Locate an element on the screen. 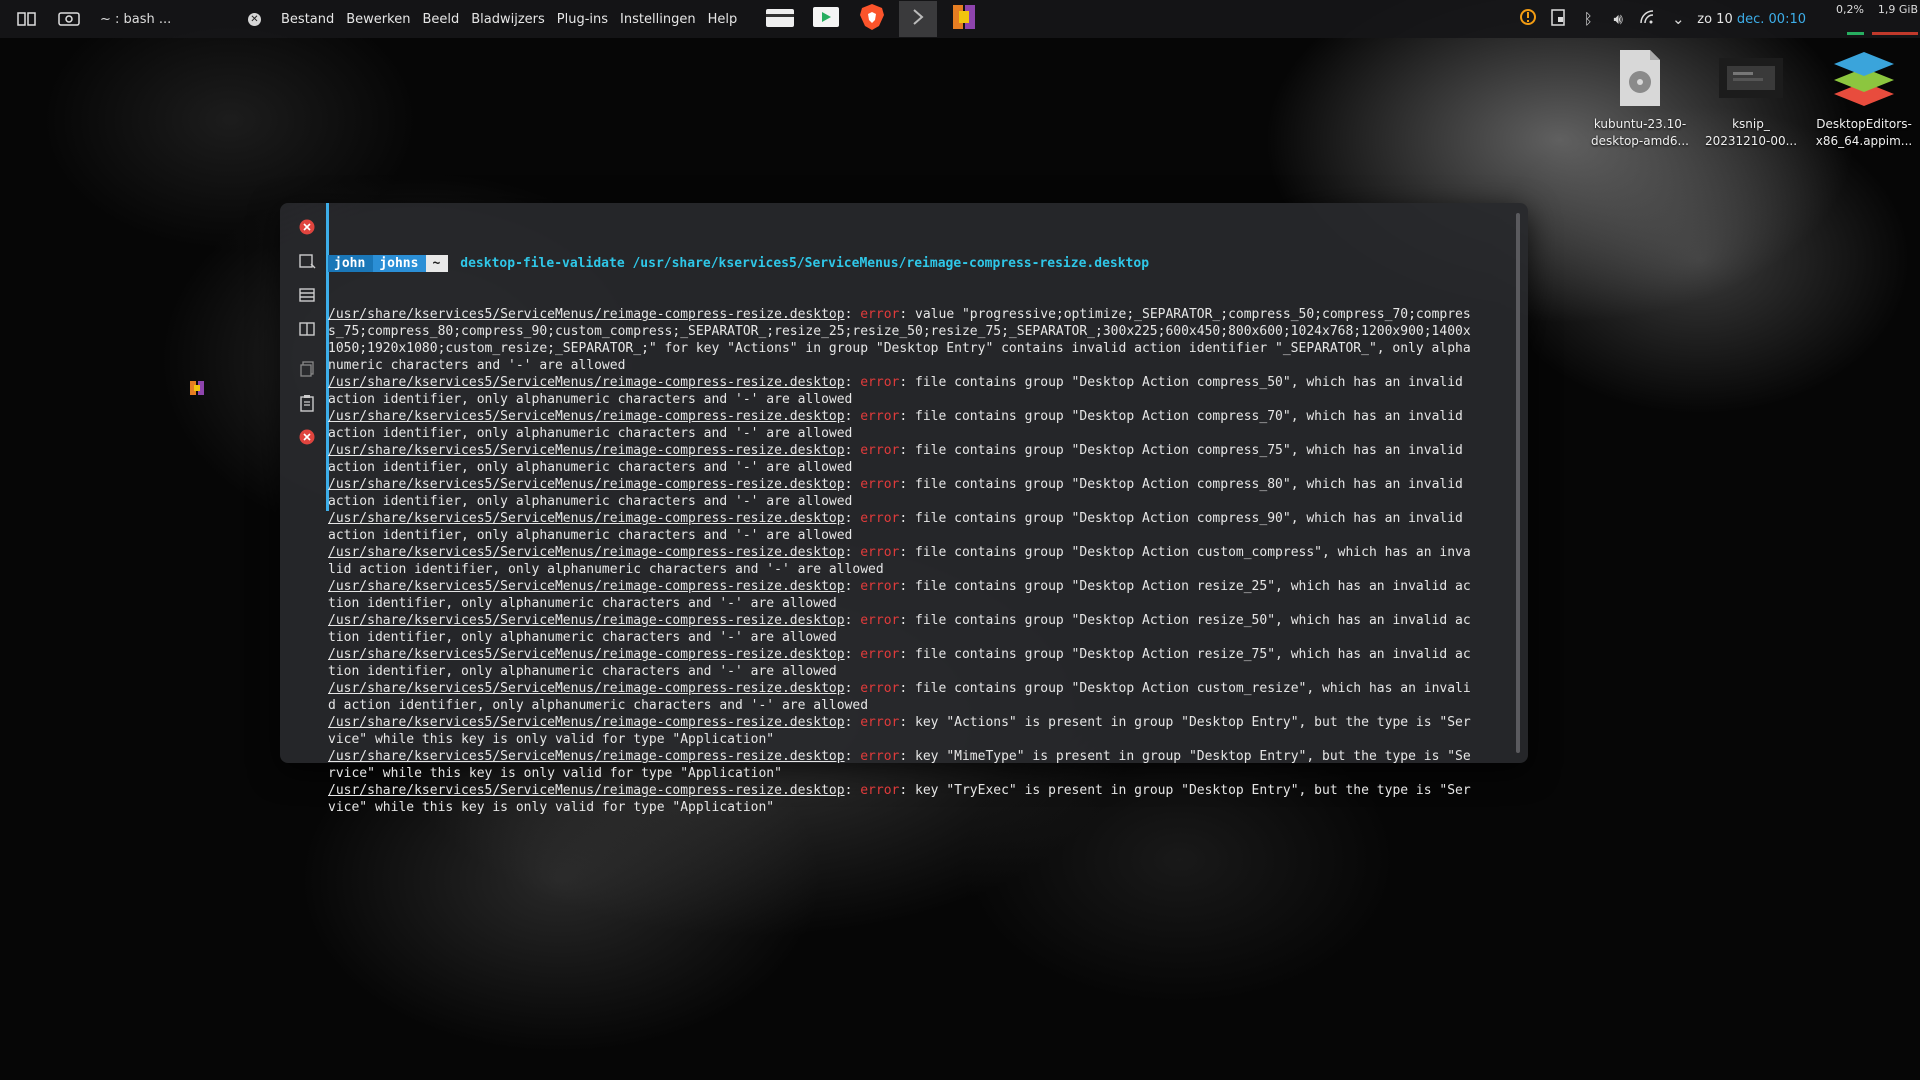 The image size is (1920, 1080). system-tray: ᛒ 🔊︎ ⌄ zo 10 dec. 00:10 0,2% 1,9 GiB is located at coordinates (1716, 19).